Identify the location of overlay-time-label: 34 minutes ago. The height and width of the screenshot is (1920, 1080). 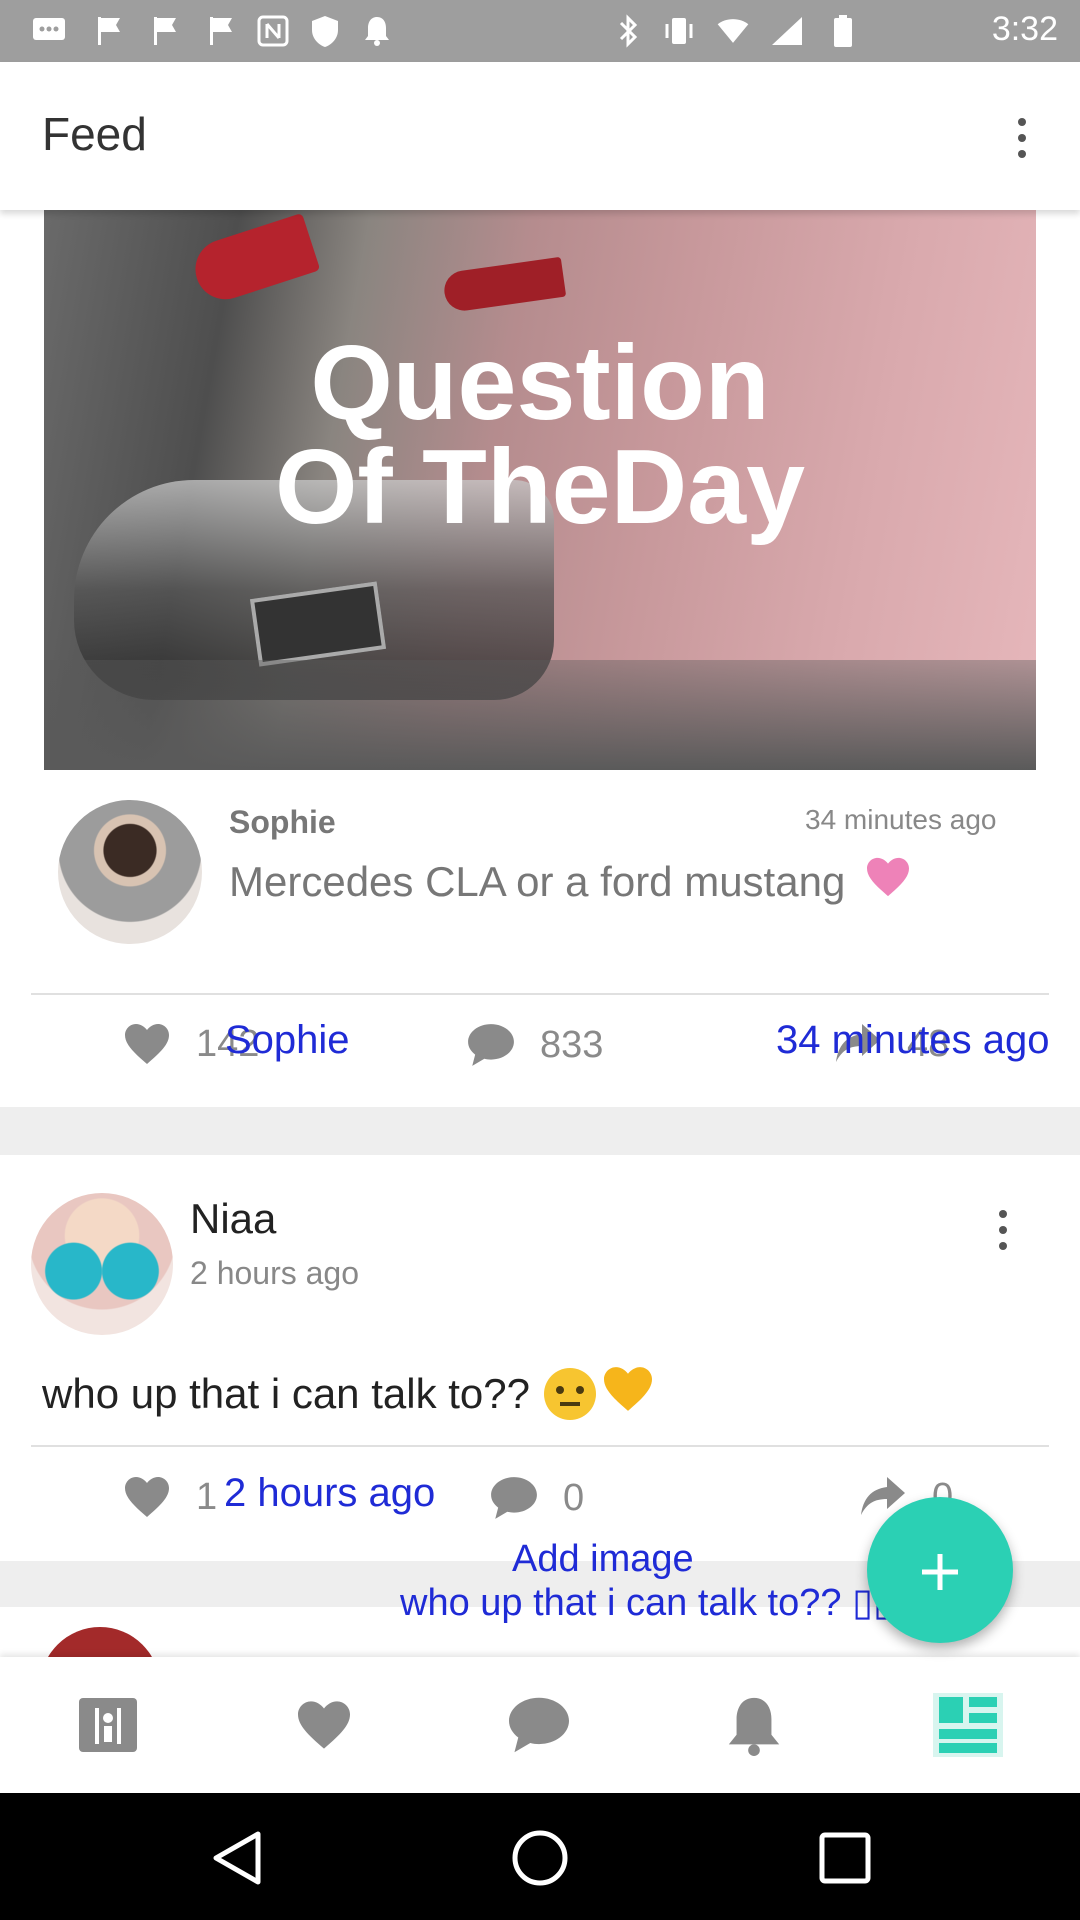
(913, 1040).